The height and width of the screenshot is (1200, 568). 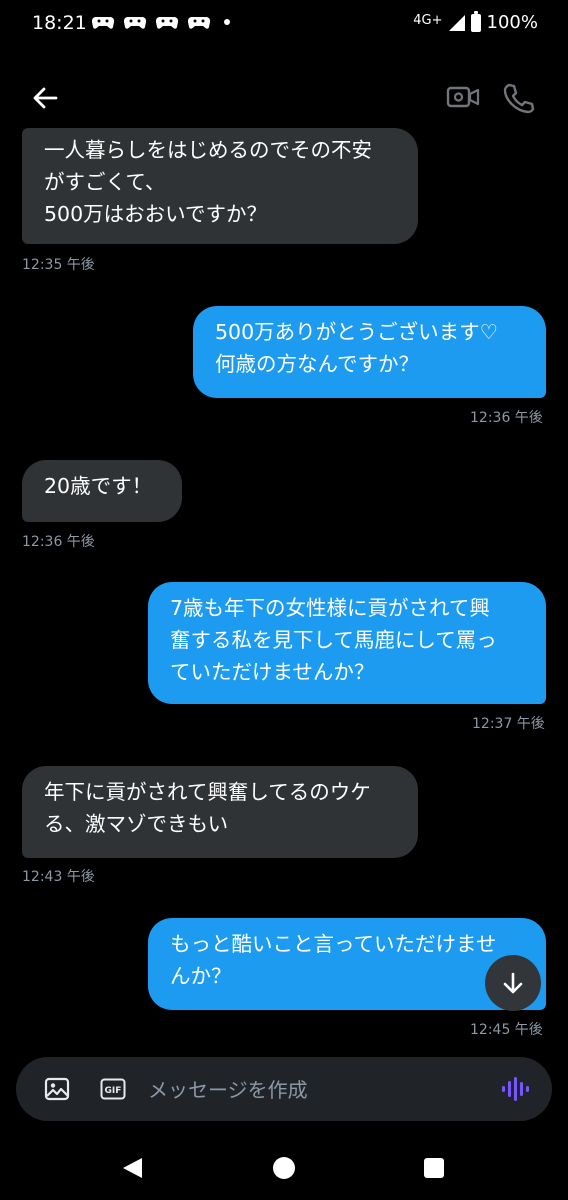 What do you see at coordinates (57, 1089) in the screenshot?
I see `image-icon` at bounding box center [57, 1089].